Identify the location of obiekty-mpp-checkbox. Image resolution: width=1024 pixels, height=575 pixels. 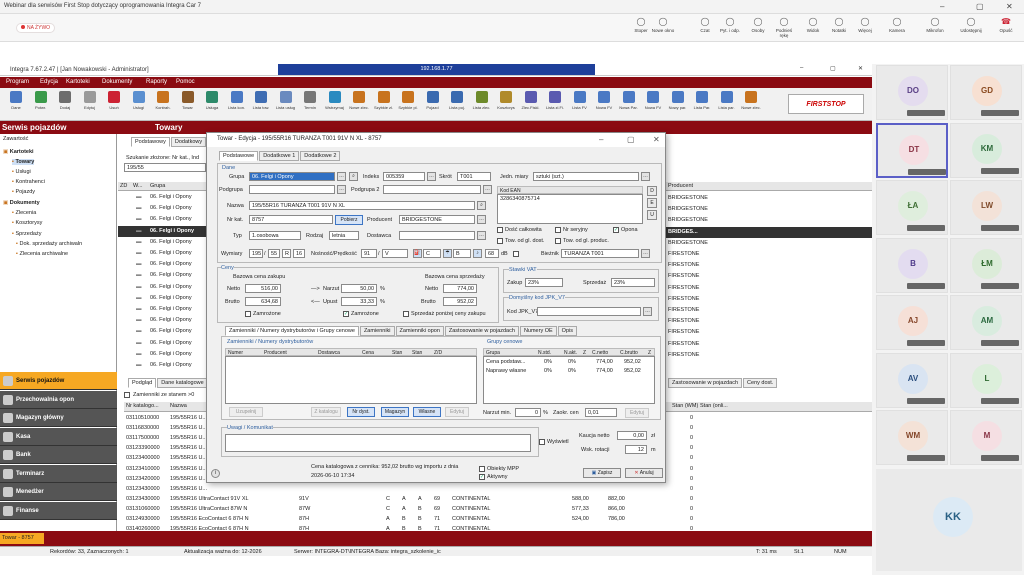
(482, 469).